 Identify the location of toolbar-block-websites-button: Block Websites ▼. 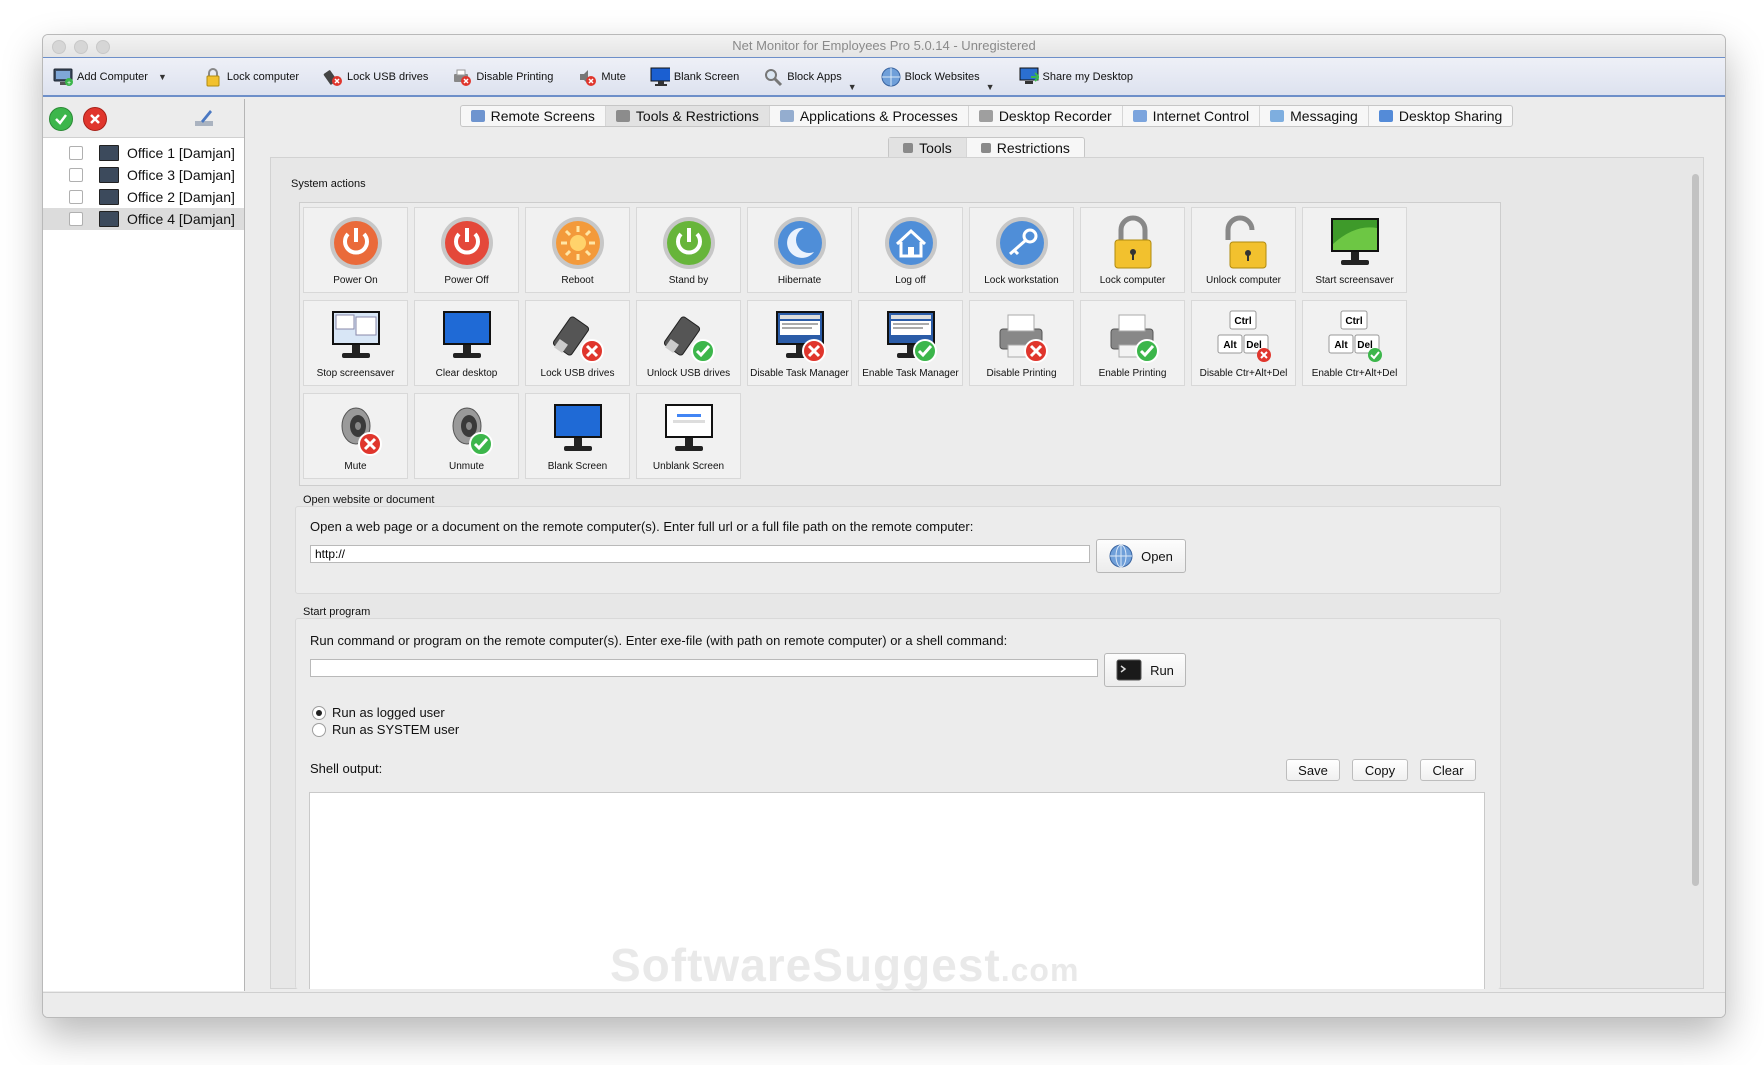
(938, 79).